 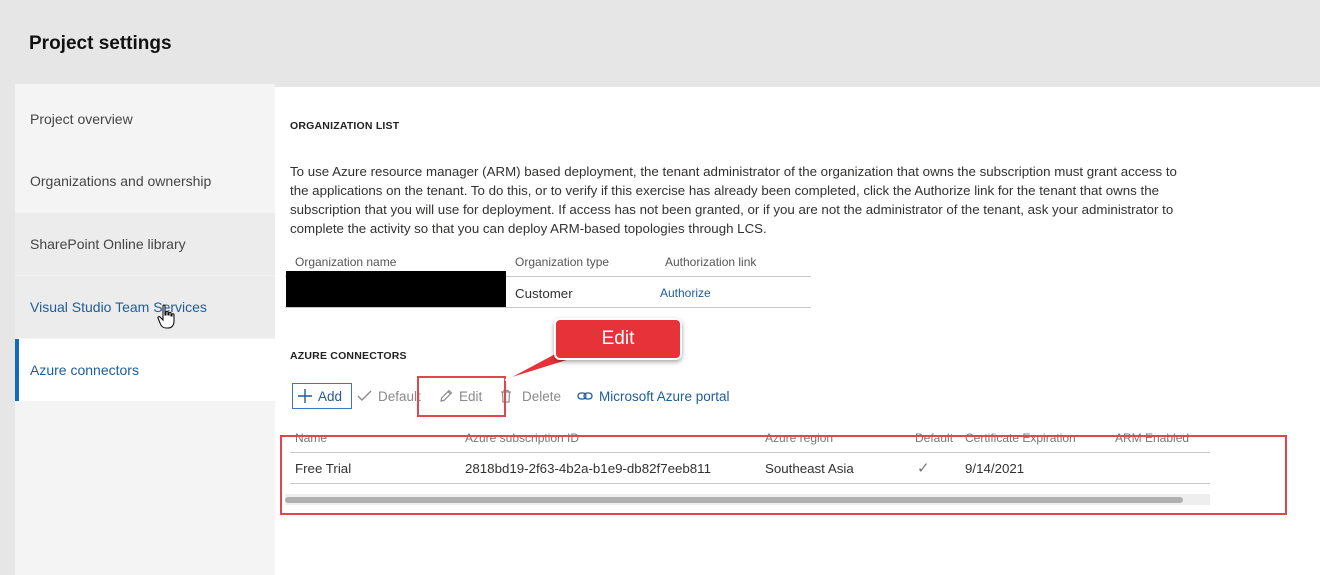 I want to click on column-header-authorization-link: Authorization link, so click(x=710, y=262).